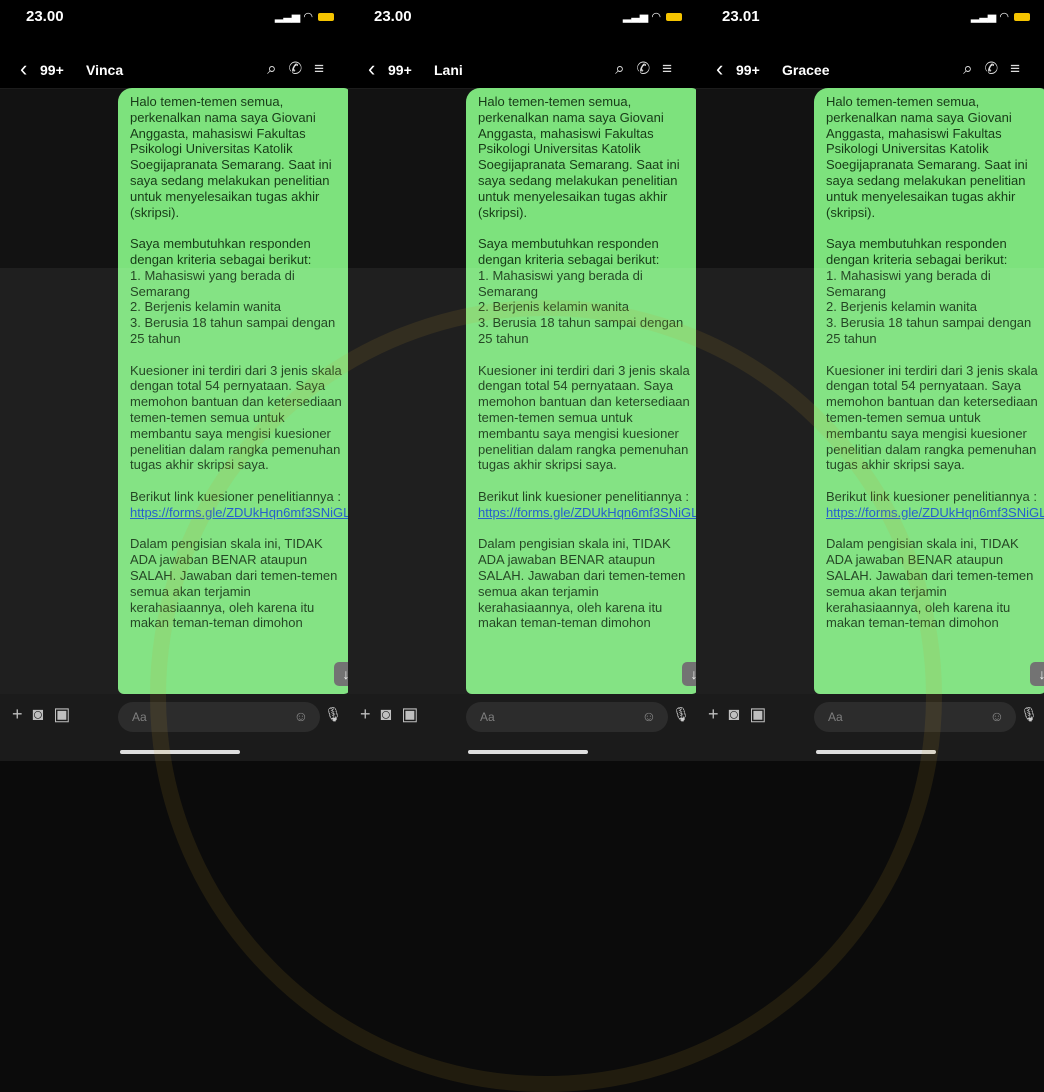 This screenshot has width=1044, height=1092. What do you see at coordinates (104, 70) in the screenshot?
I see `contact-name: Vinca` at bounding box center [104, 70].